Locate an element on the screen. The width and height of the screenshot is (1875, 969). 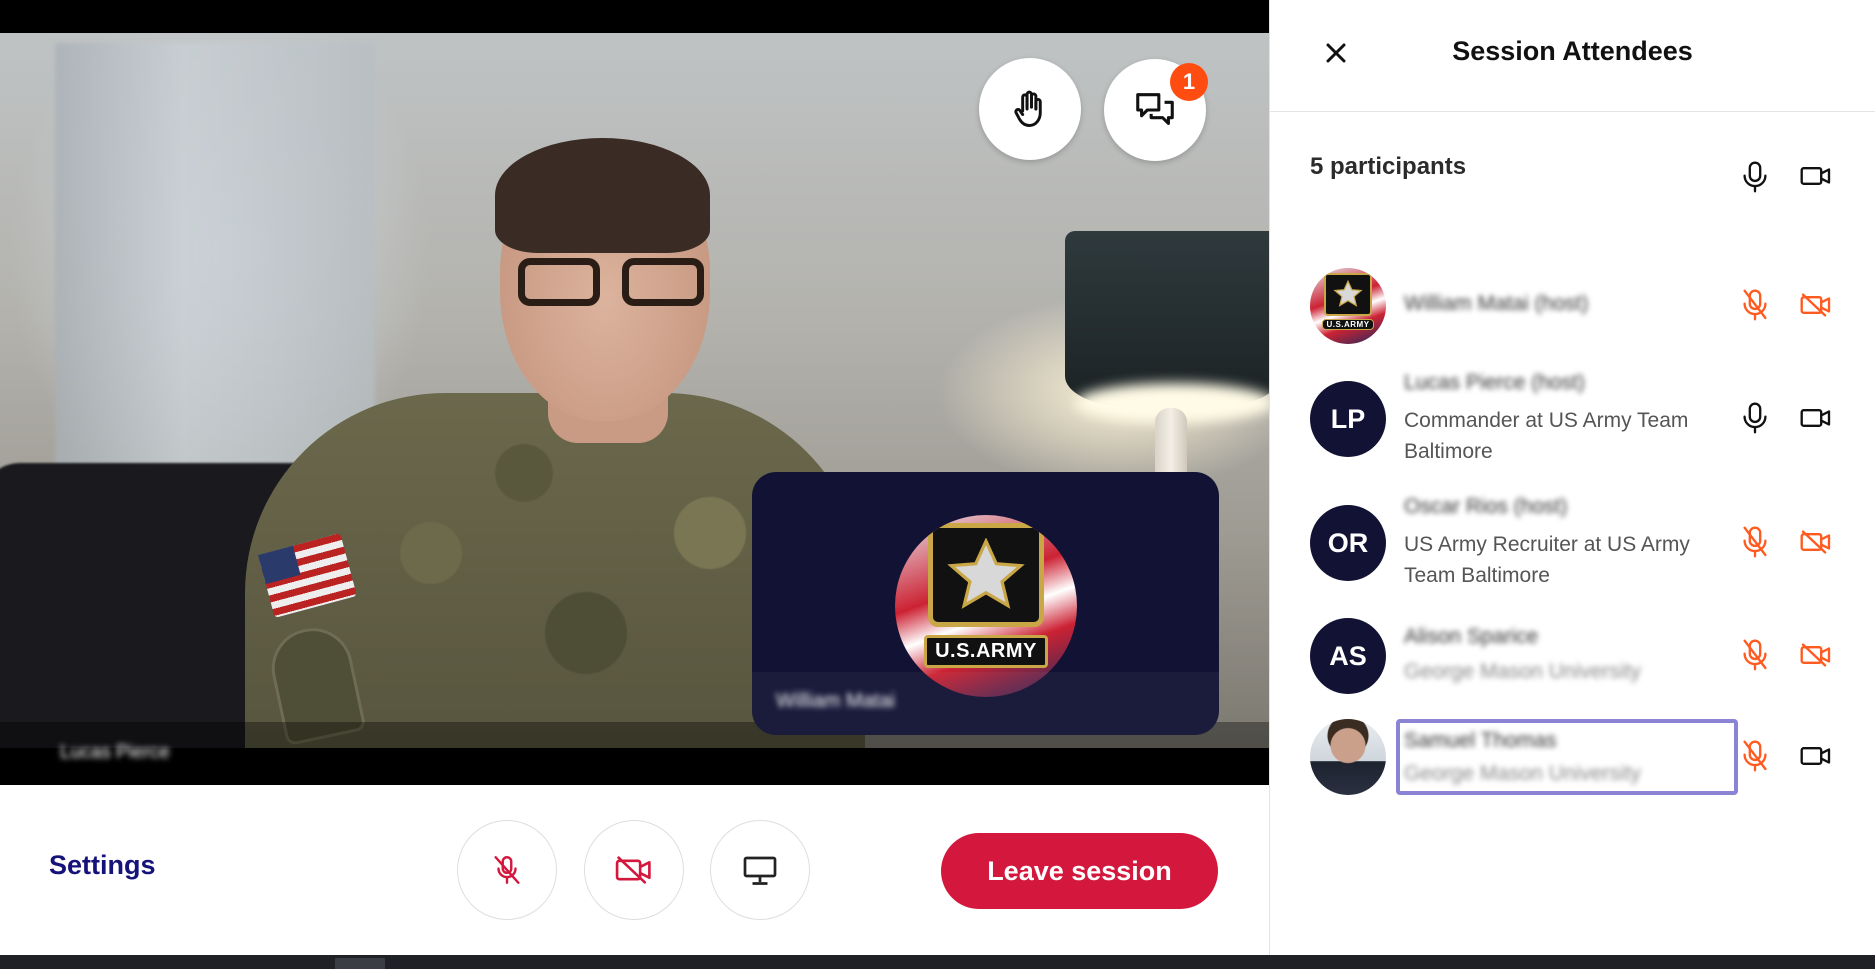
chat-bubbles-icon is located at coordinates (1155, 110).